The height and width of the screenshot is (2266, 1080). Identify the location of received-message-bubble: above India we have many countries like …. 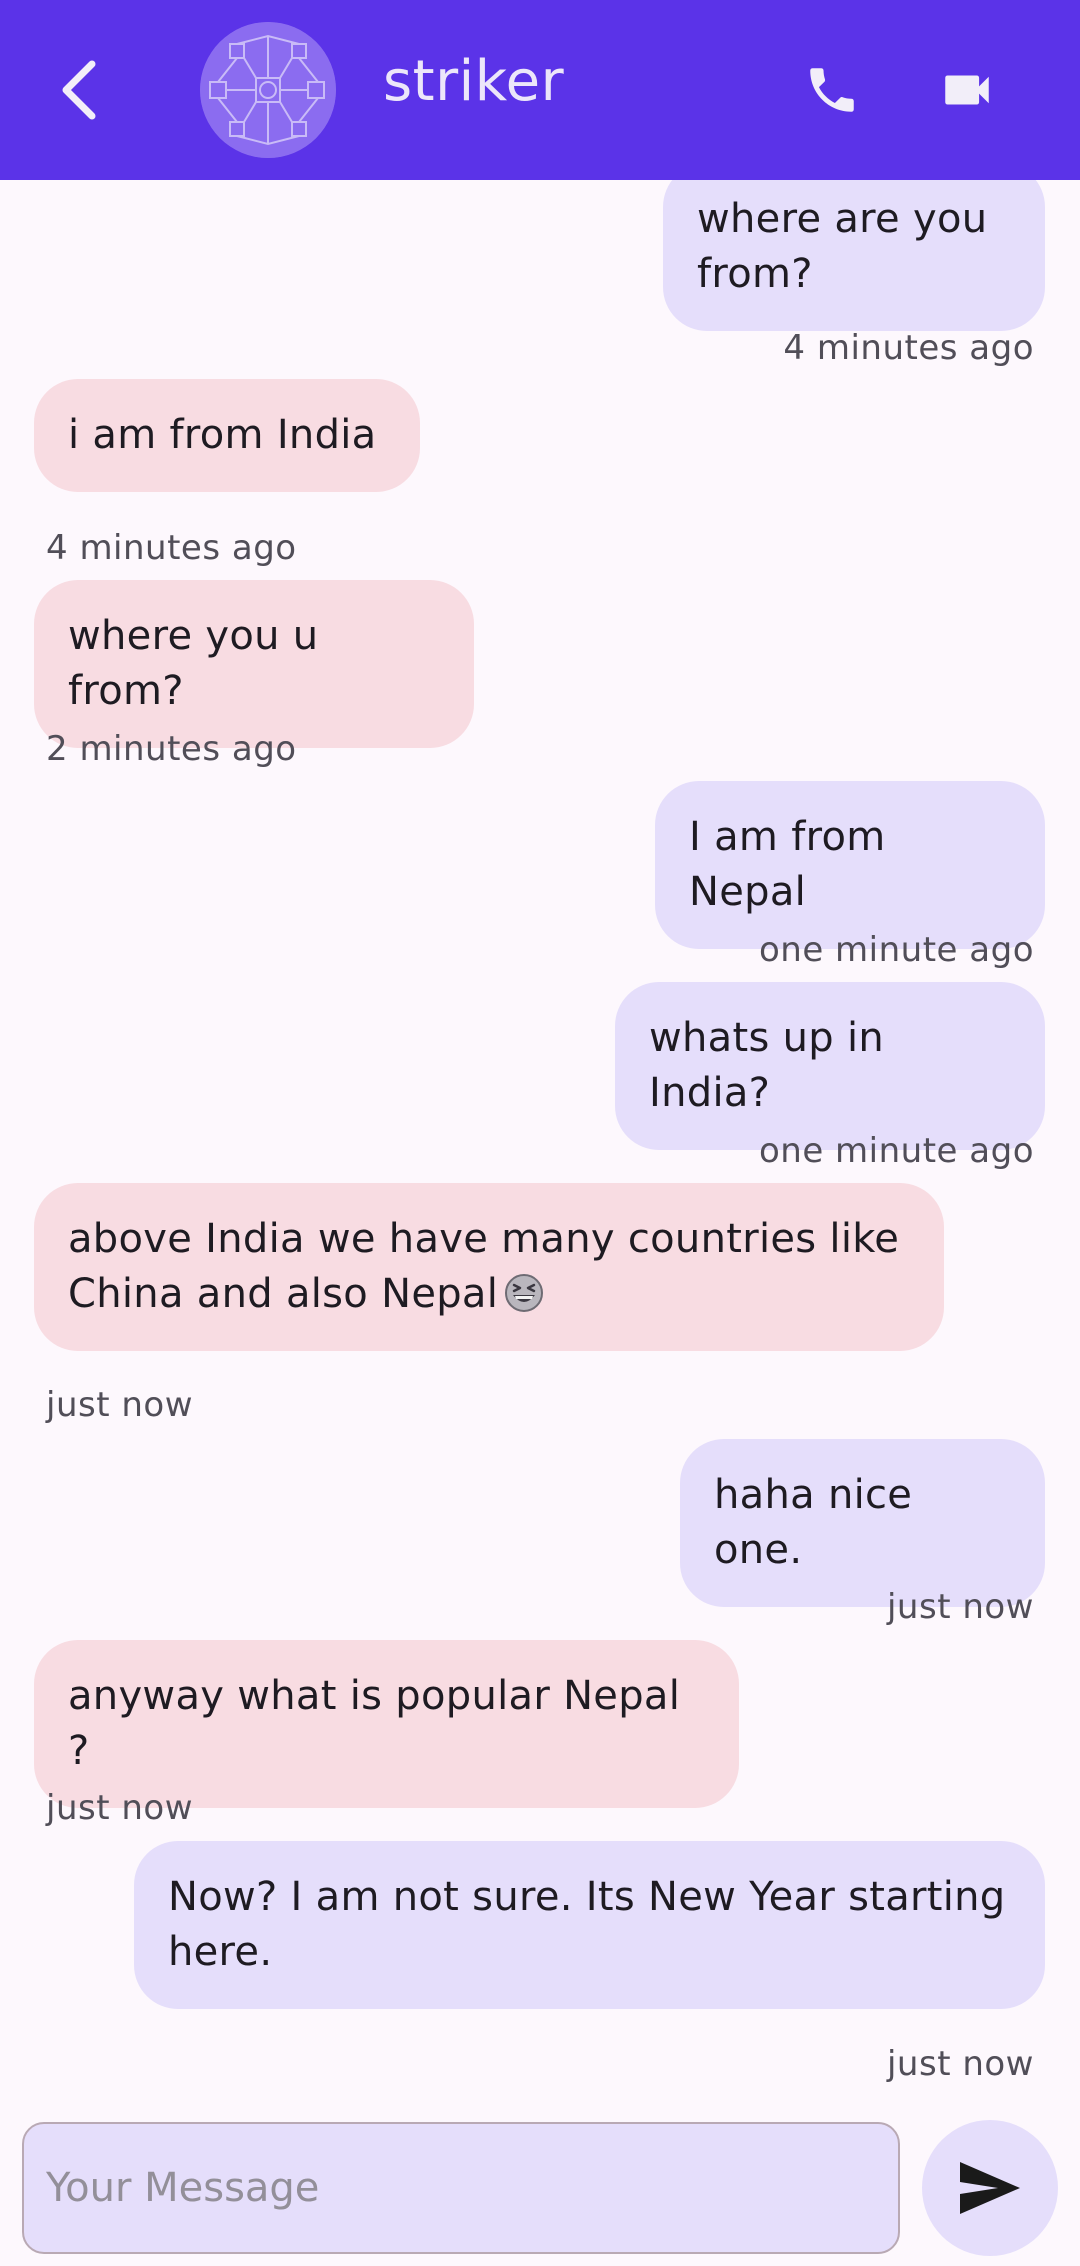
(489, 1267).